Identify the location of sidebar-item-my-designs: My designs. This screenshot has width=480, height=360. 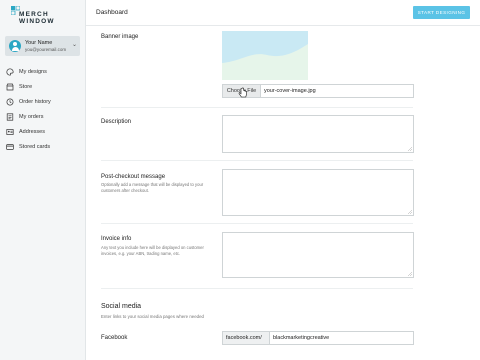
(44, 71).